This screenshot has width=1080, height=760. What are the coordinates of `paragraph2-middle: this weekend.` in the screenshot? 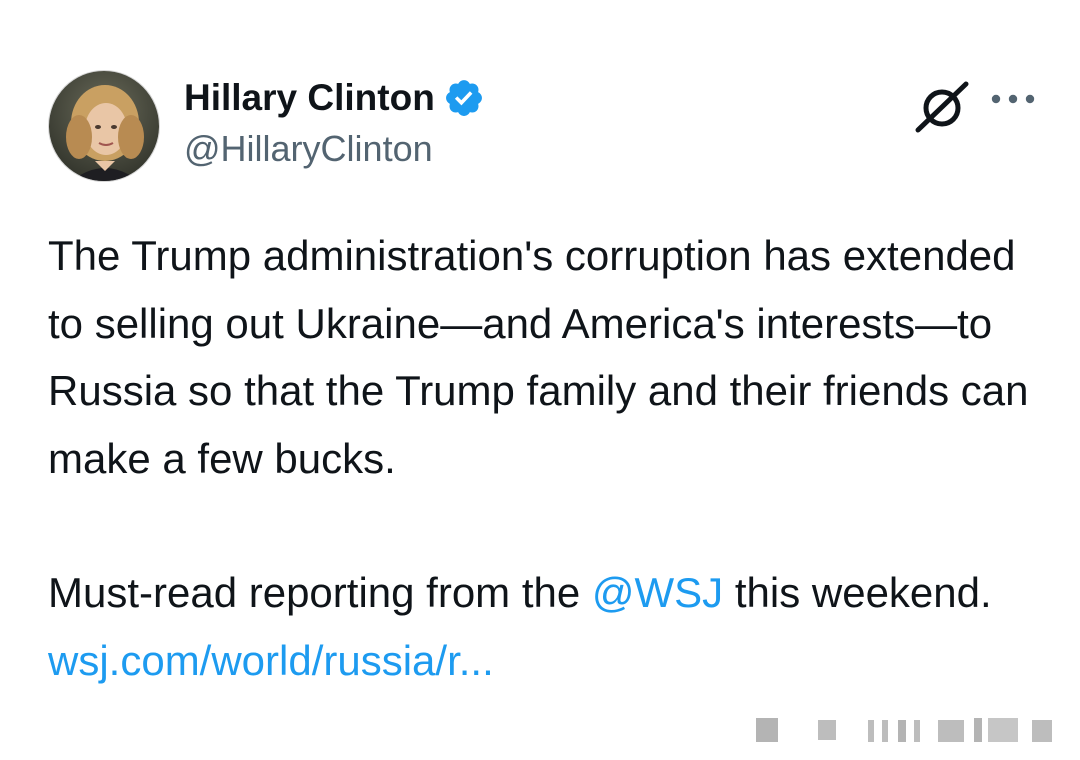 It's located at (857, 592).